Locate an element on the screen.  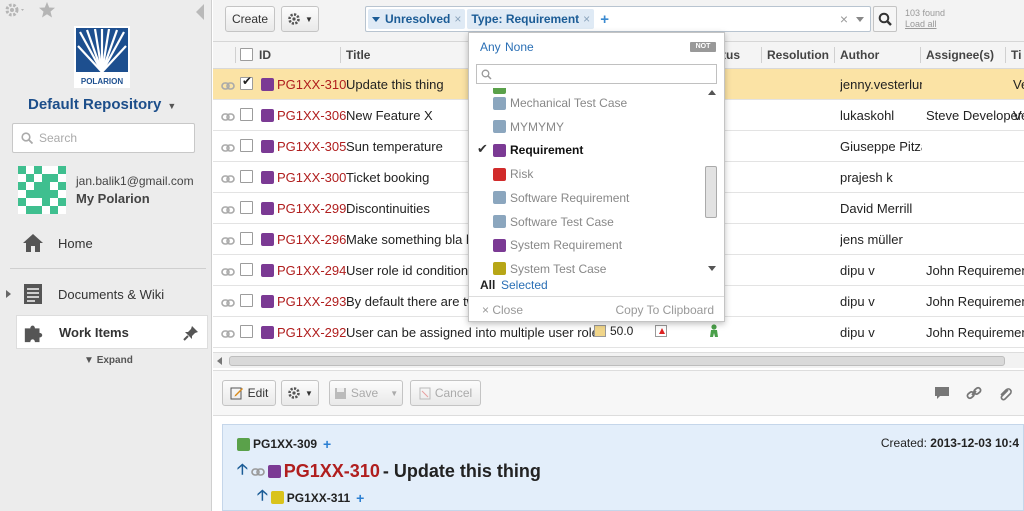
query-chip-unresolved: Unresolved × is located at coordinates (417, 19).